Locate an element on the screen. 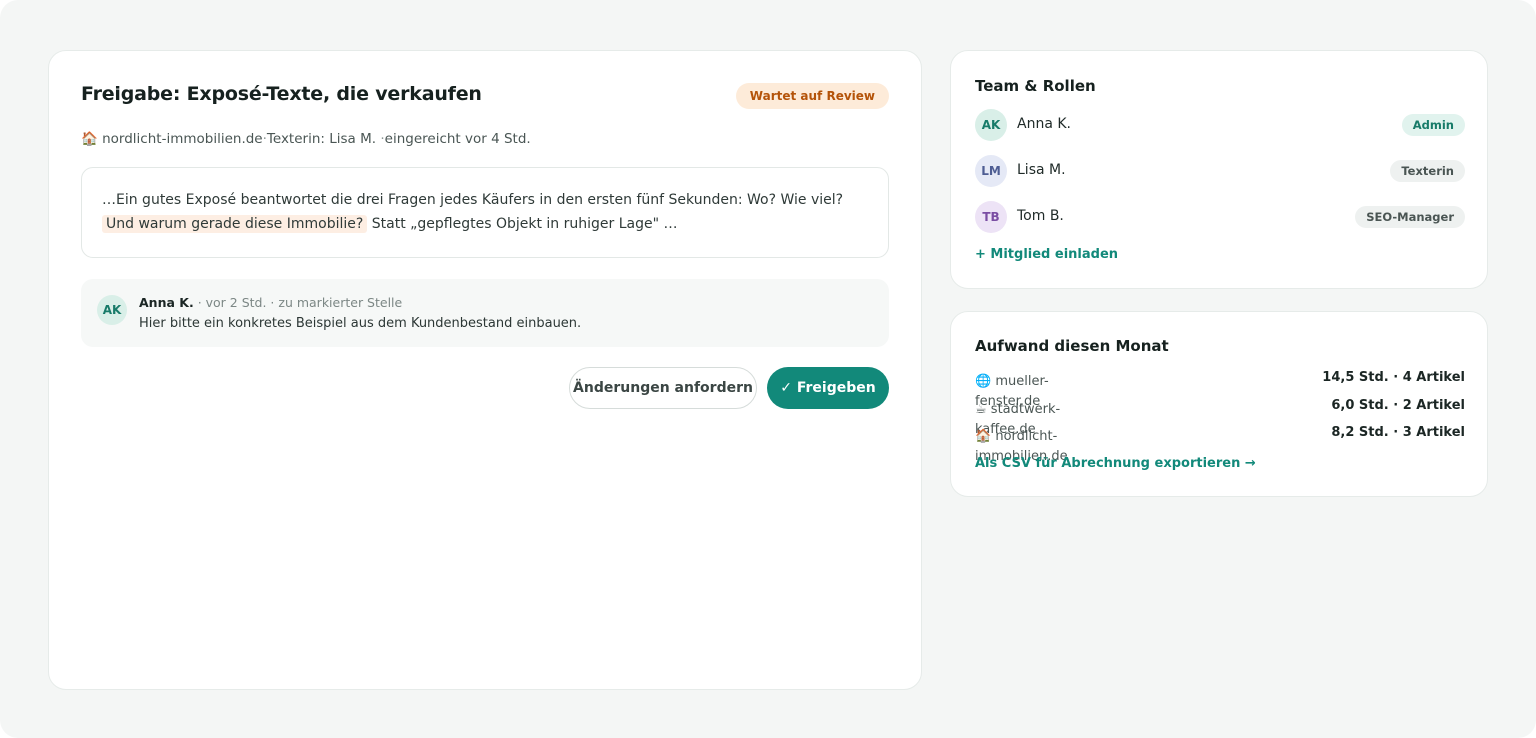 This screenshot has height=738, width=1536. effort-title: Aufwand diesen Monat is located at coordinates (1072, 346).